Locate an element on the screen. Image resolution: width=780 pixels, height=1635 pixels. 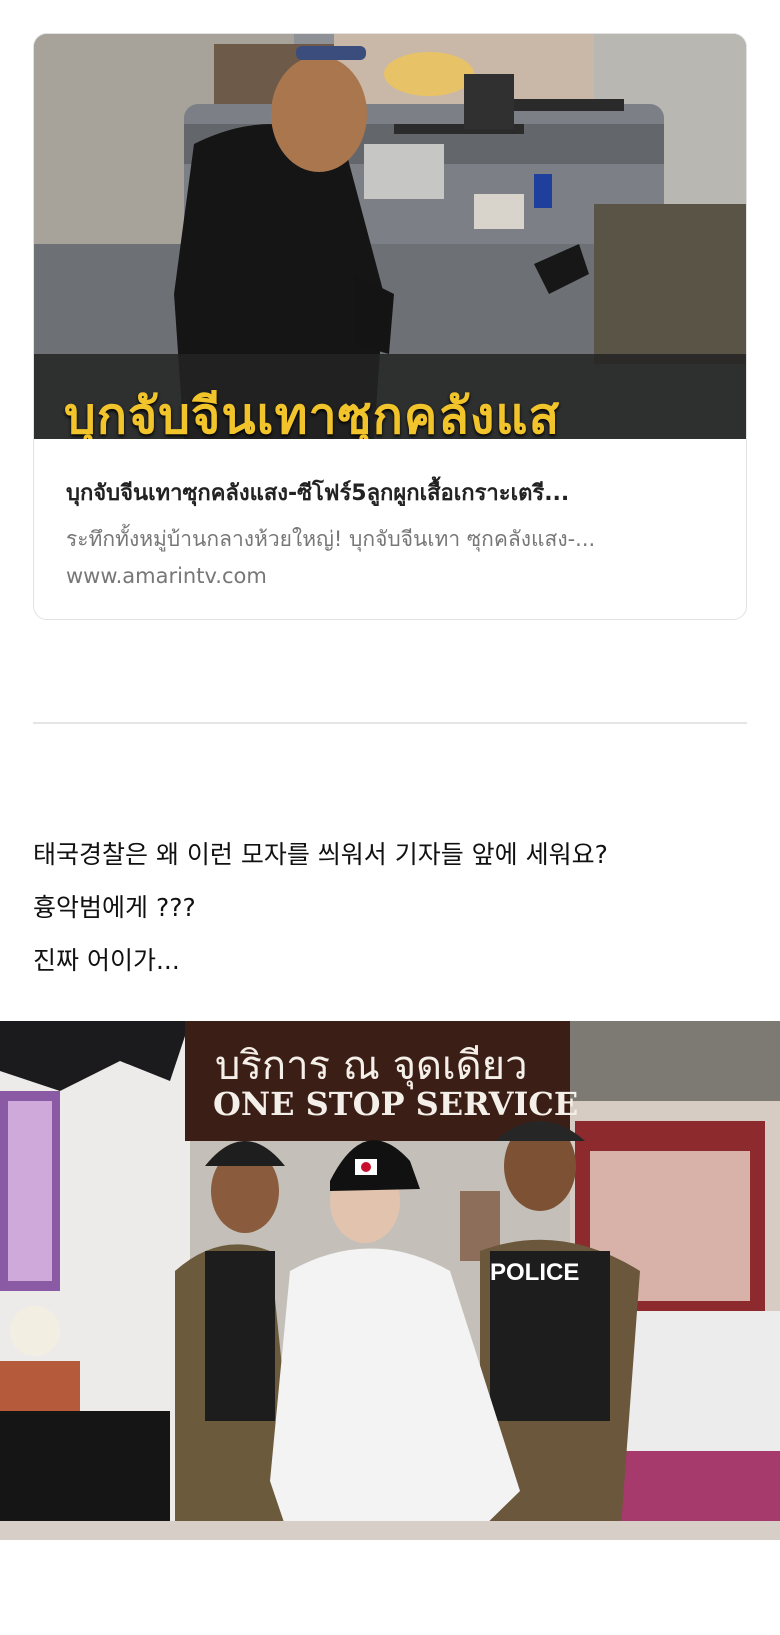
sign-english-text: ONE STOP SERVICE is located at coordinates (396, 1104).